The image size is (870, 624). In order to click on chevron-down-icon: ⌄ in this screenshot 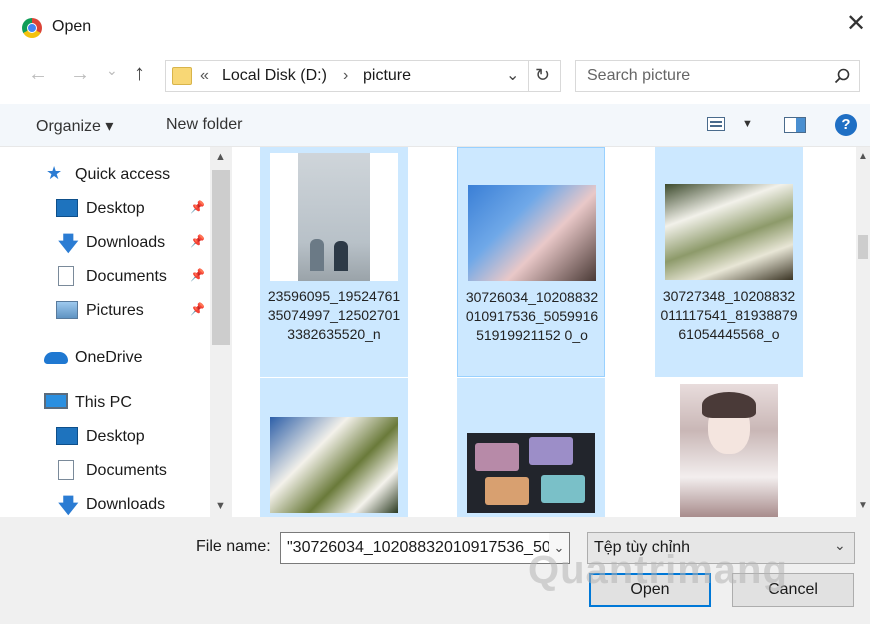, I will do `click(840, 545)`.